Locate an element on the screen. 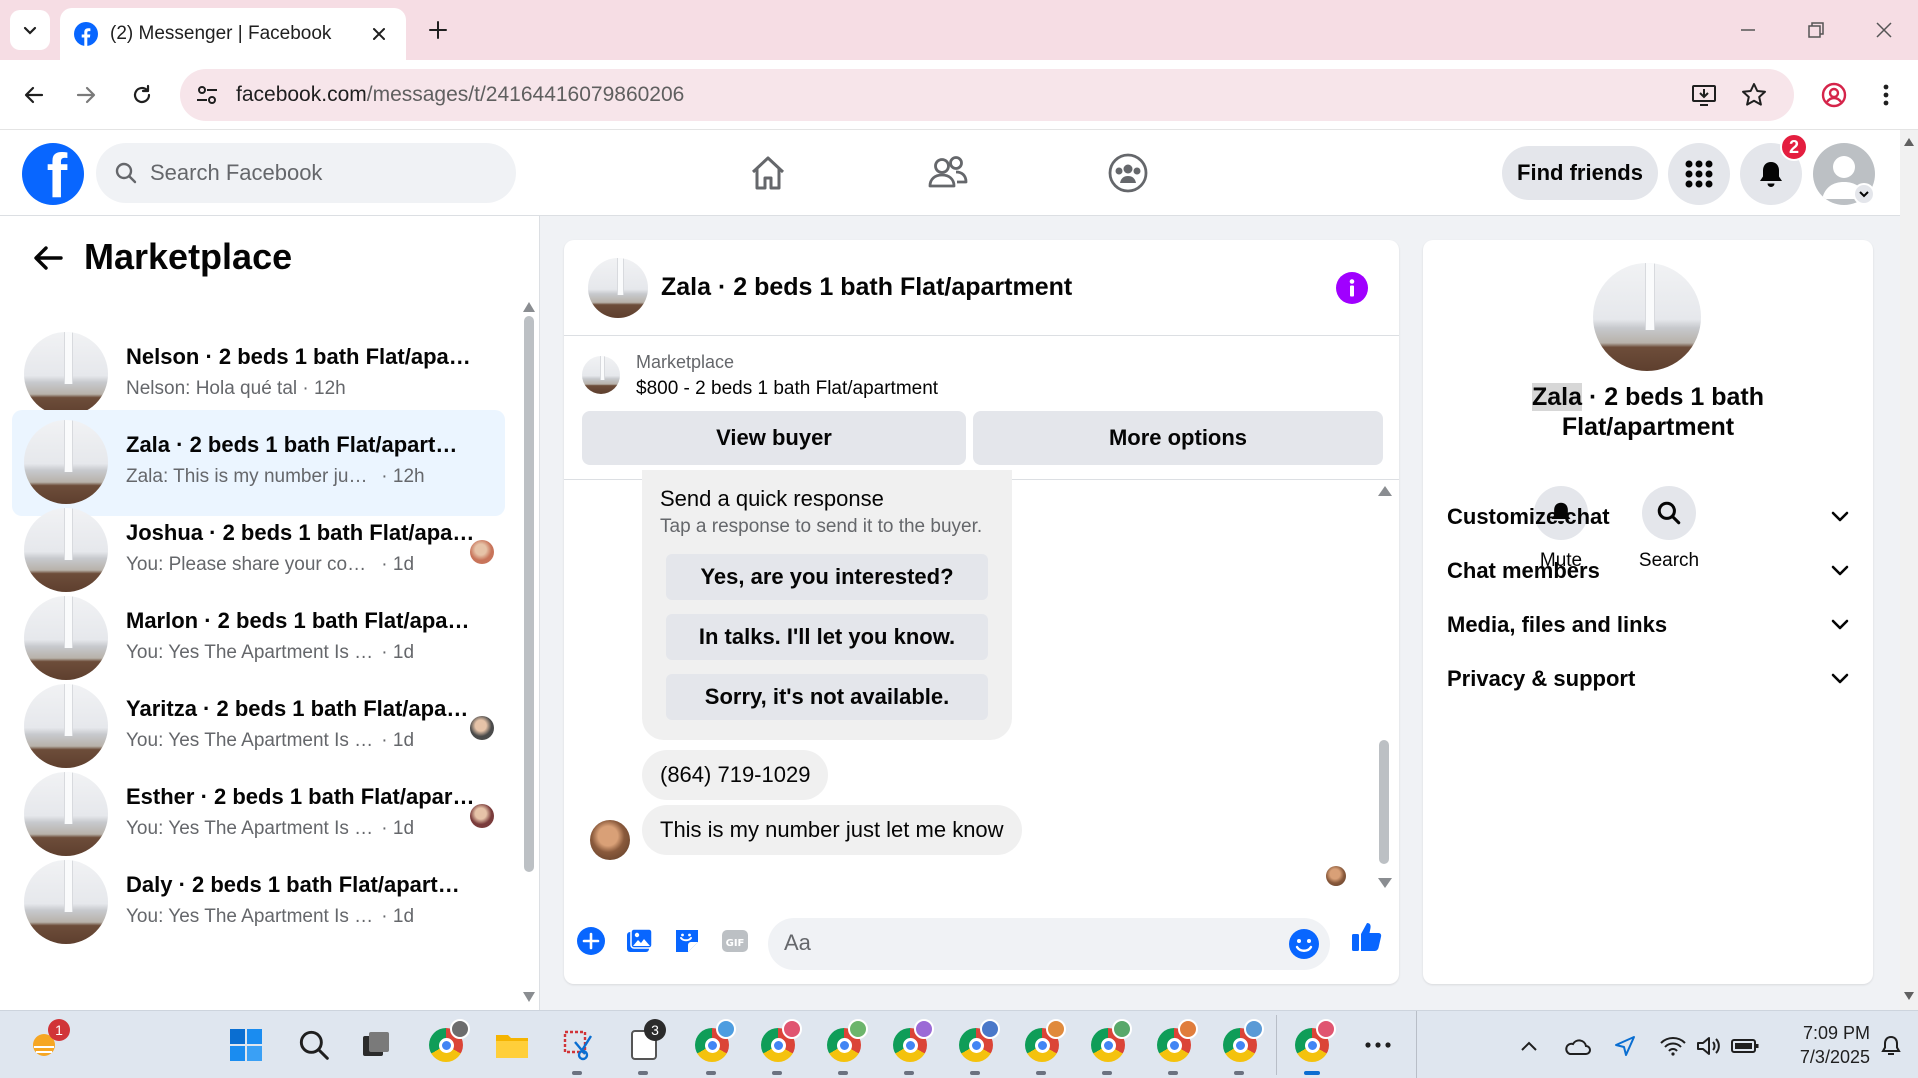 The image size is (1918, 1078). facebook-search is located at coordinates (306, 173).